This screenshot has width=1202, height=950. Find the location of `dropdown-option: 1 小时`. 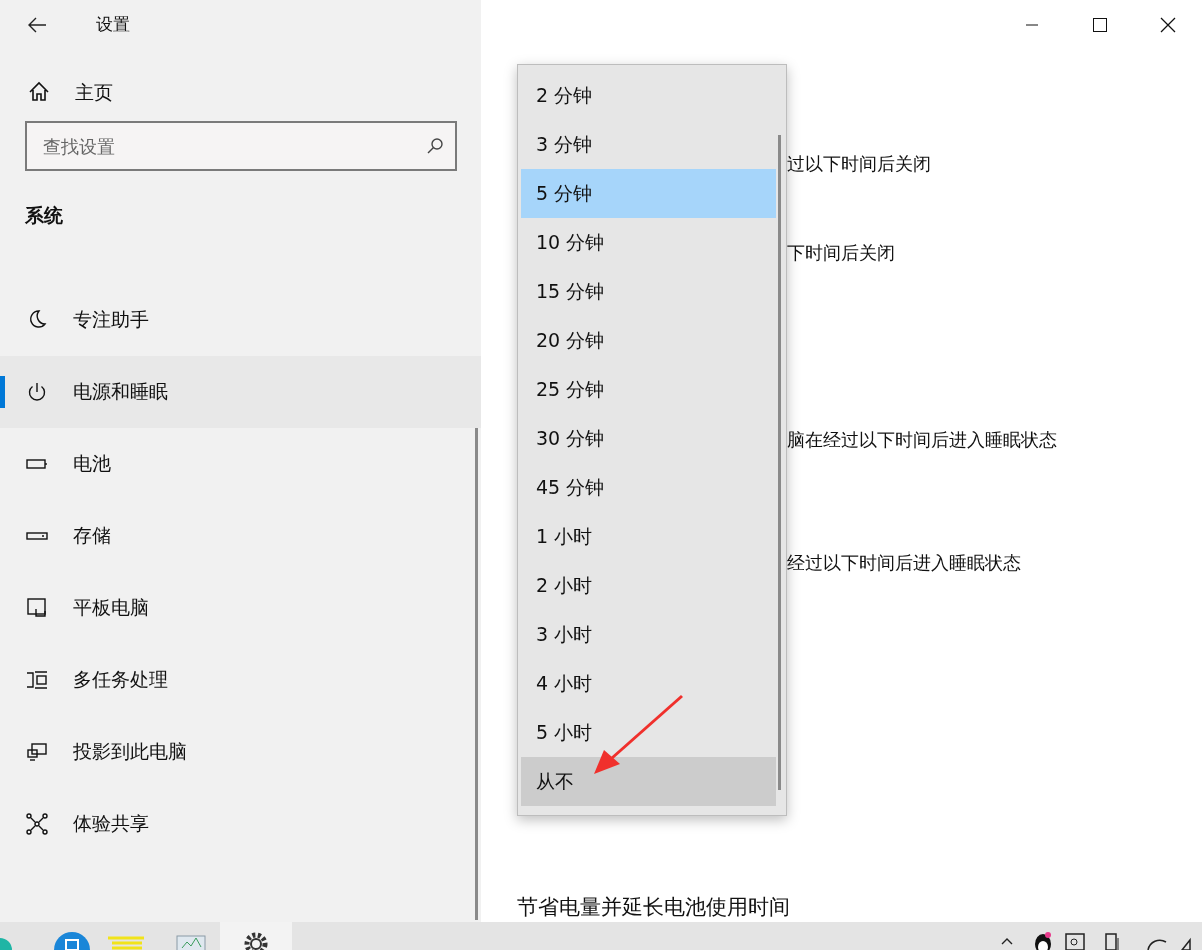

dropdown-option: 1 小时 is located at coordinates (648, 536).